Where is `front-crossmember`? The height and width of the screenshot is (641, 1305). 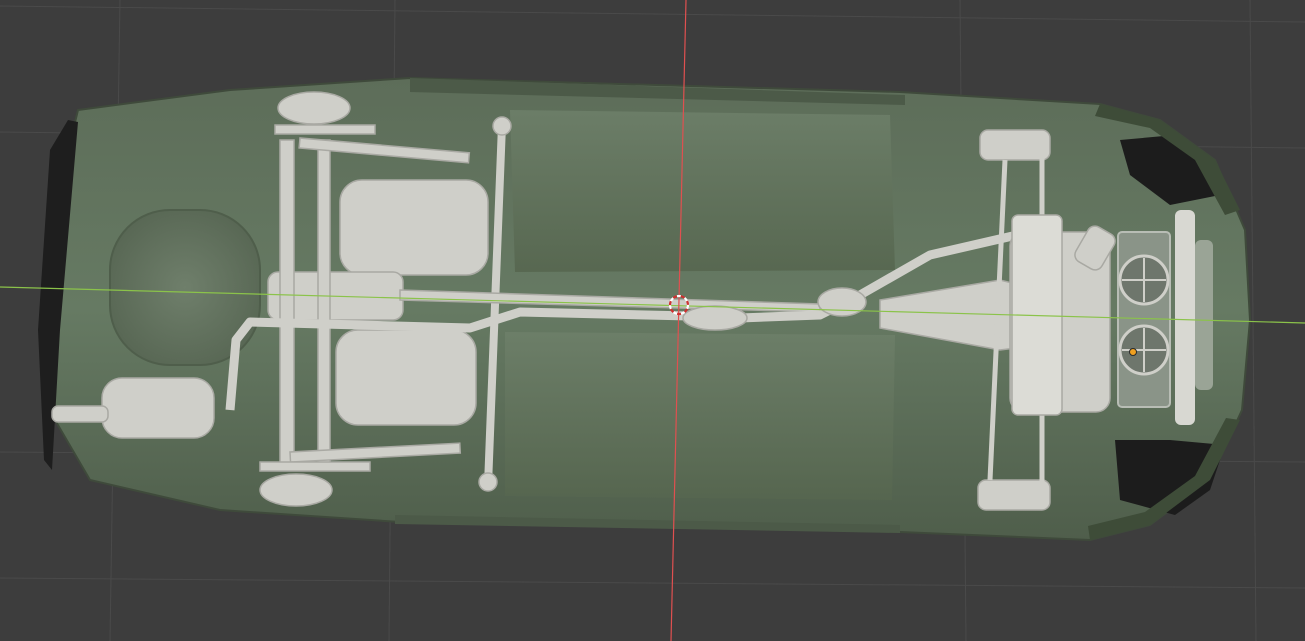 front-crossmember is located at coordinates (1185, 317).